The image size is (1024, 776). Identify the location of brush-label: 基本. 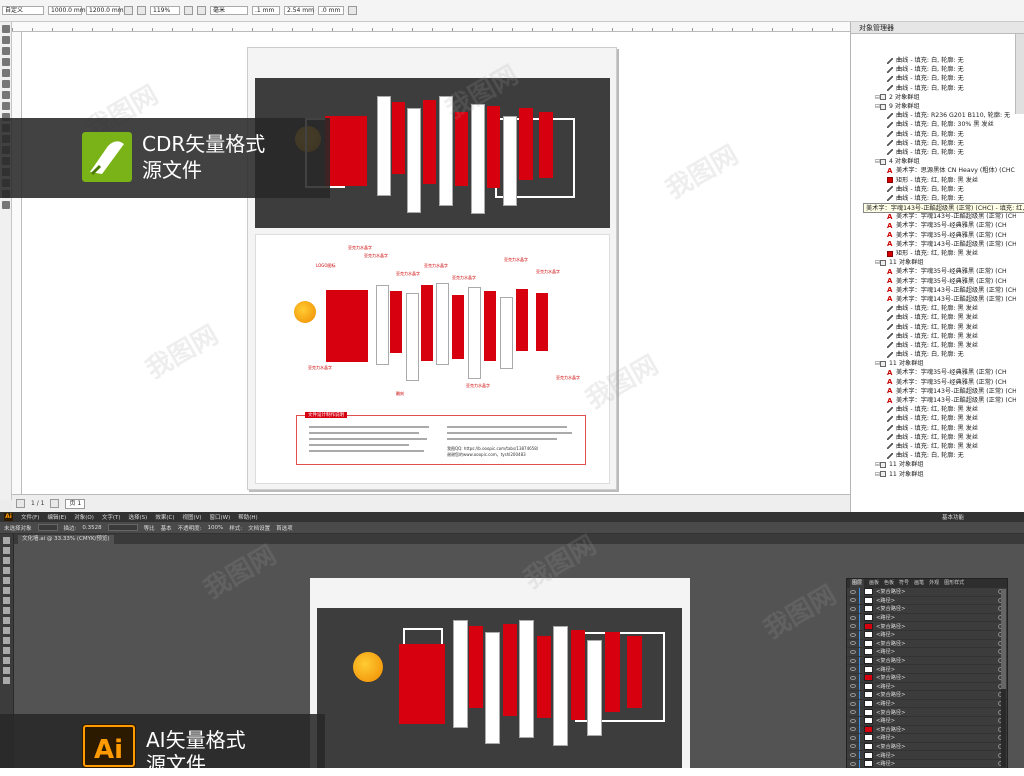
(166, 528).